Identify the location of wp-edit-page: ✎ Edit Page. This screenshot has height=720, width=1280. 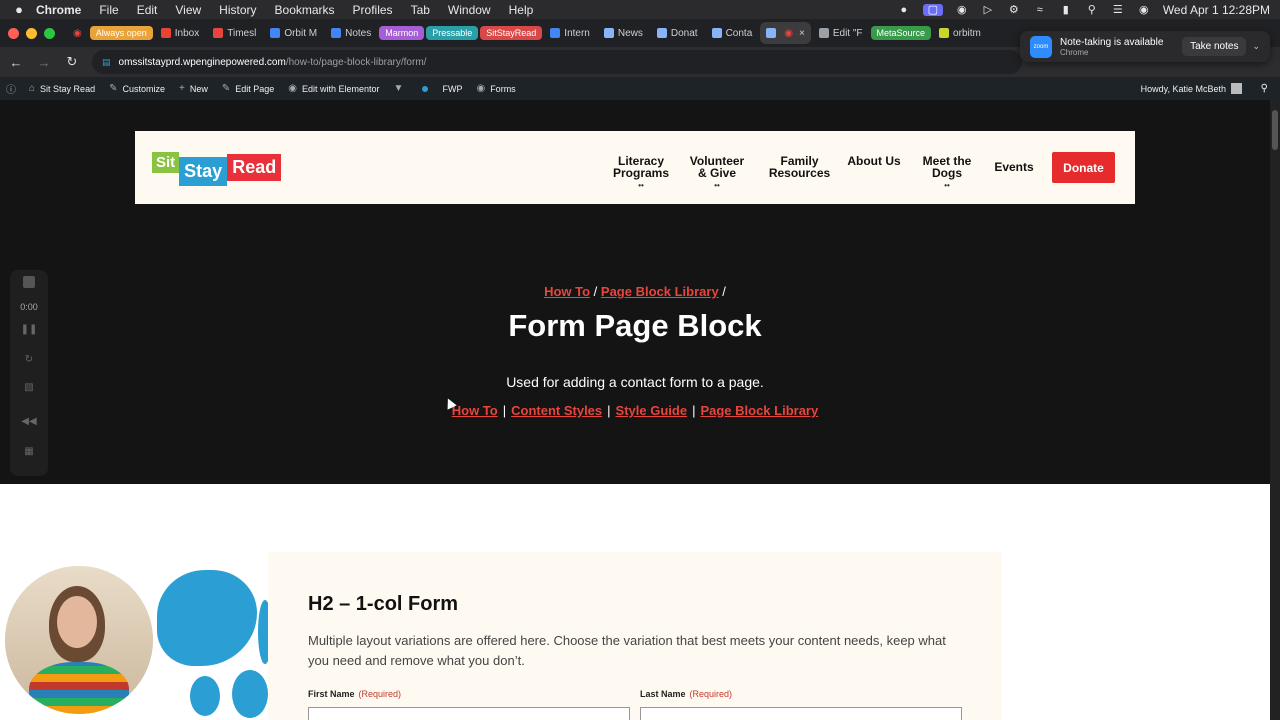
(248, 88).